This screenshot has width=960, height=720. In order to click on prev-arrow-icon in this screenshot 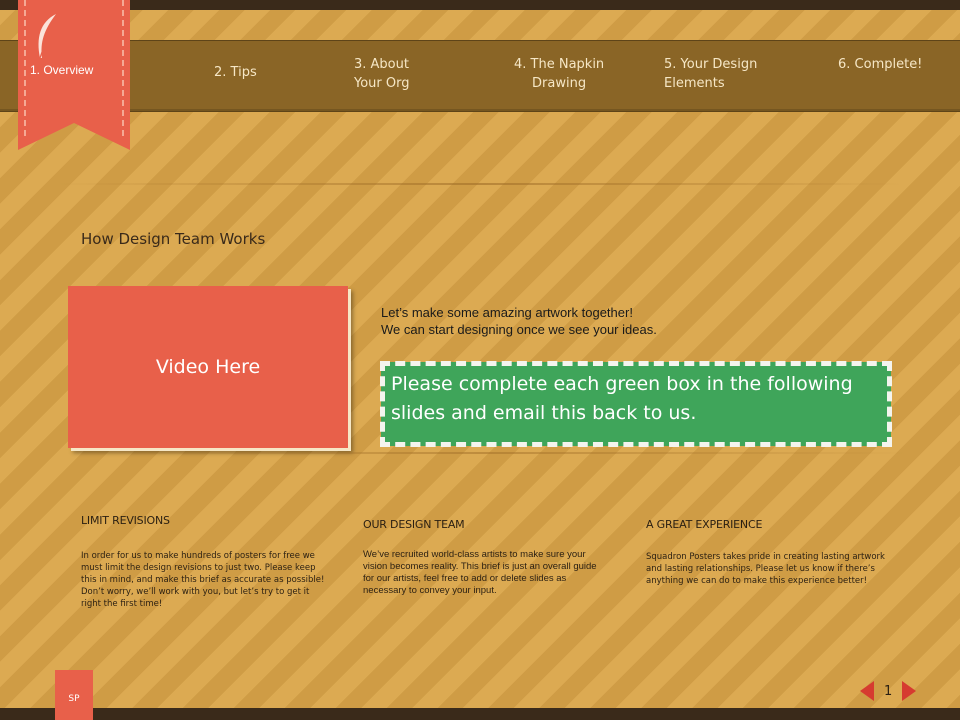, I will do `click(867, 691)`.